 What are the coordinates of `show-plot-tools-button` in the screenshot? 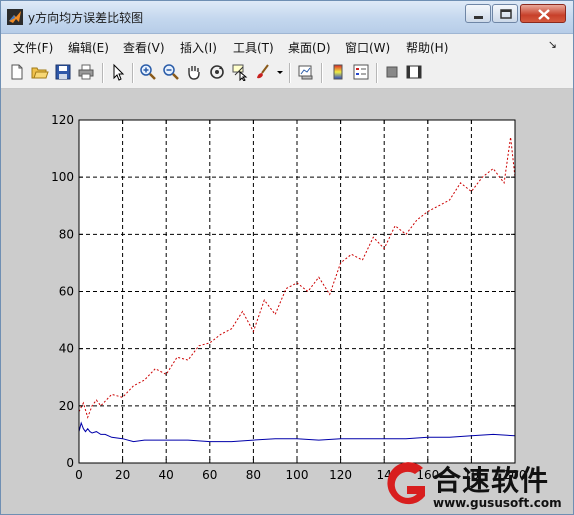 It's located at (414, 72).